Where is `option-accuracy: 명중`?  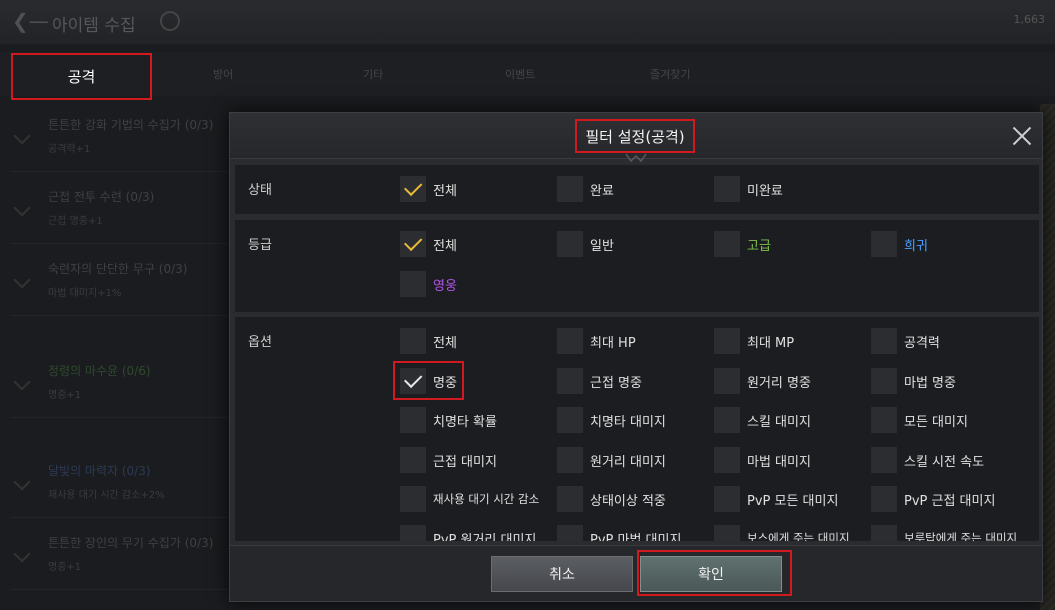
option-accuracy: 명중 is located at coordinates (428, 381).